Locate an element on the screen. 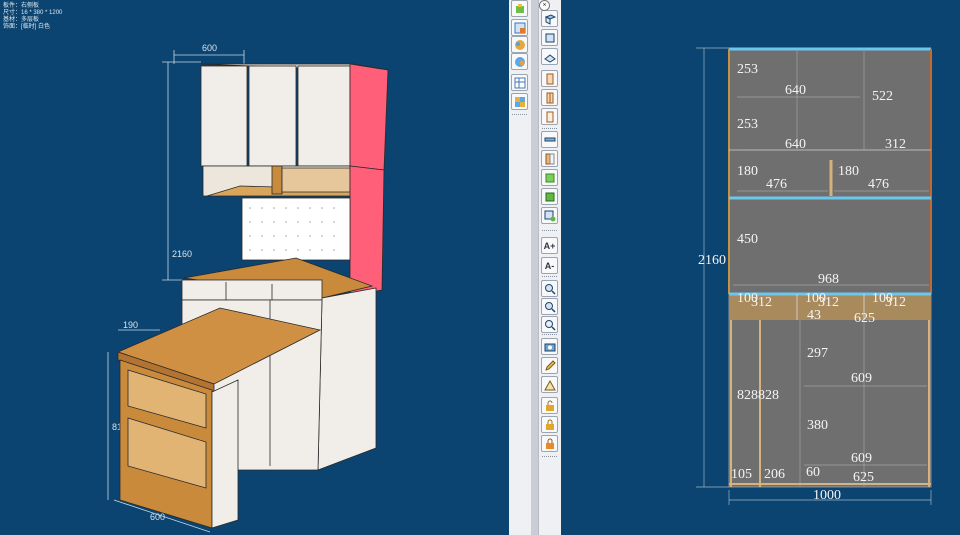  elev-label: 522 is located at coordinates (882, 96).